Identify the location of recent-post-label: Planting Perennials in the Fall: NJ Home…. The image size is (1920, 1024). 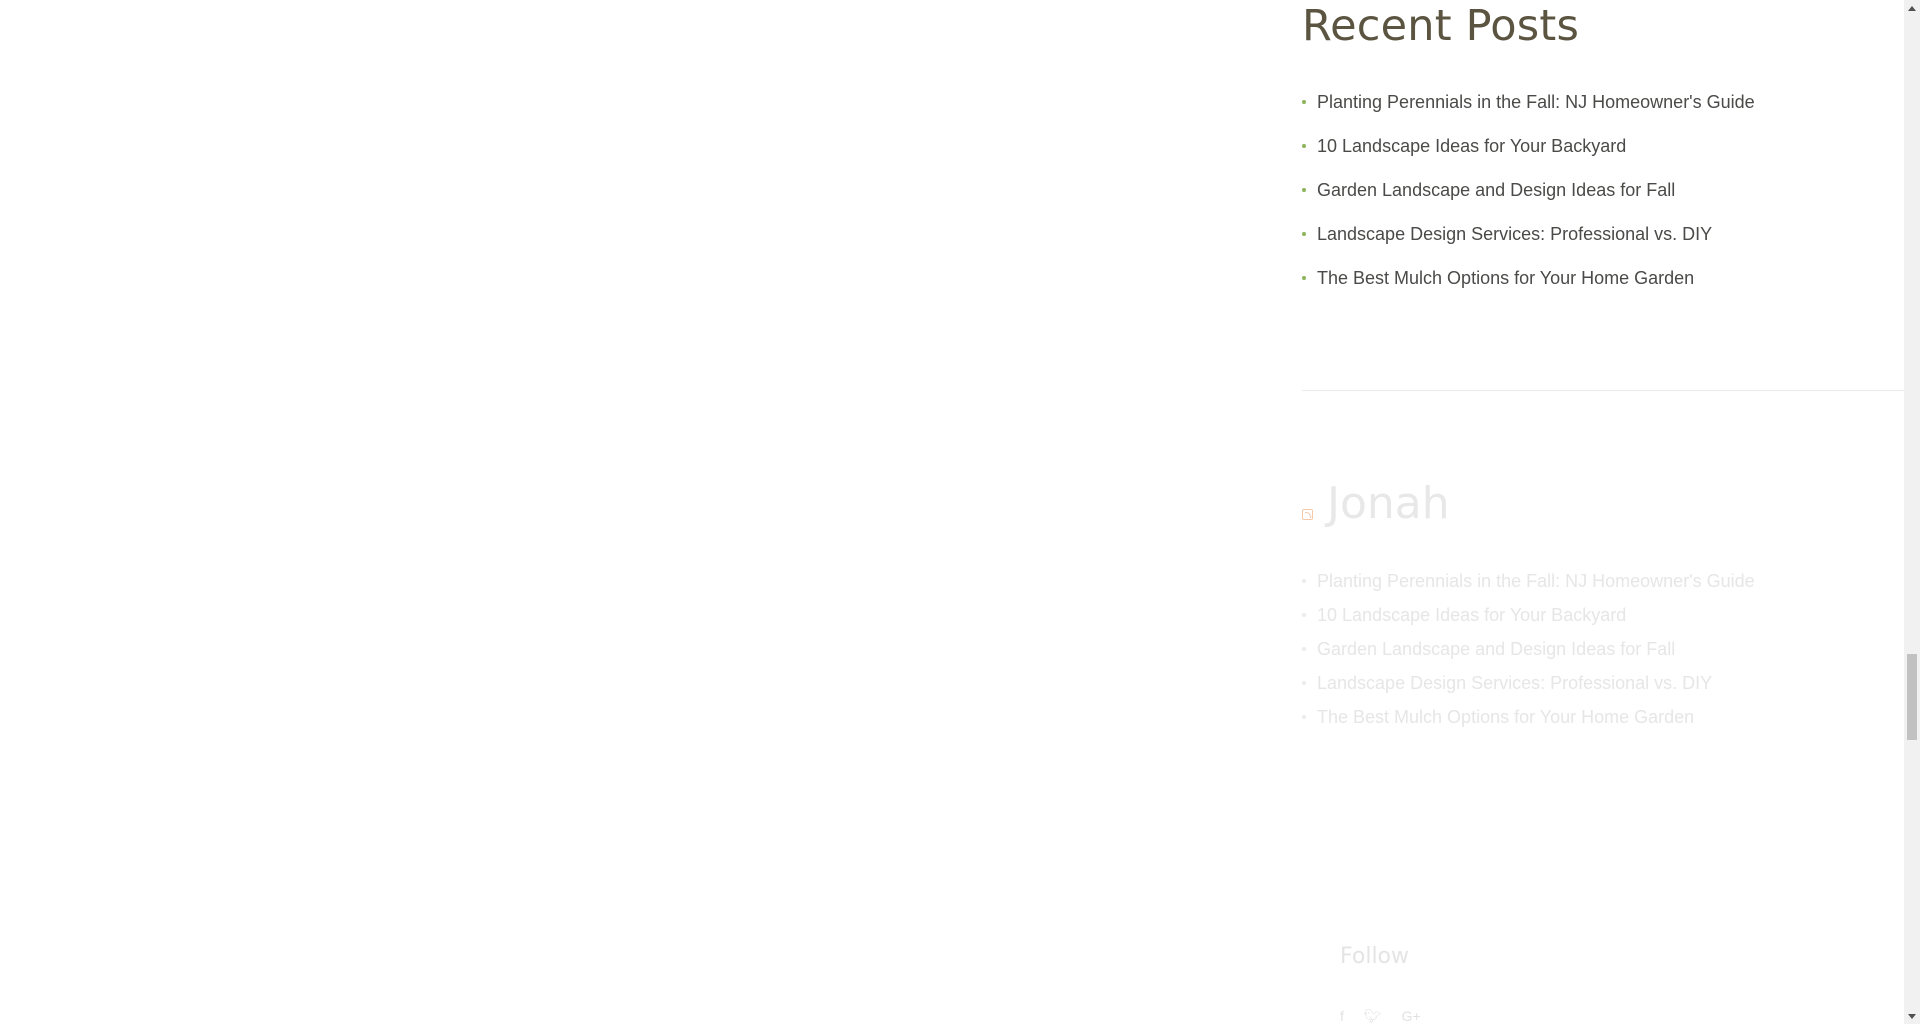
(1536, 102).